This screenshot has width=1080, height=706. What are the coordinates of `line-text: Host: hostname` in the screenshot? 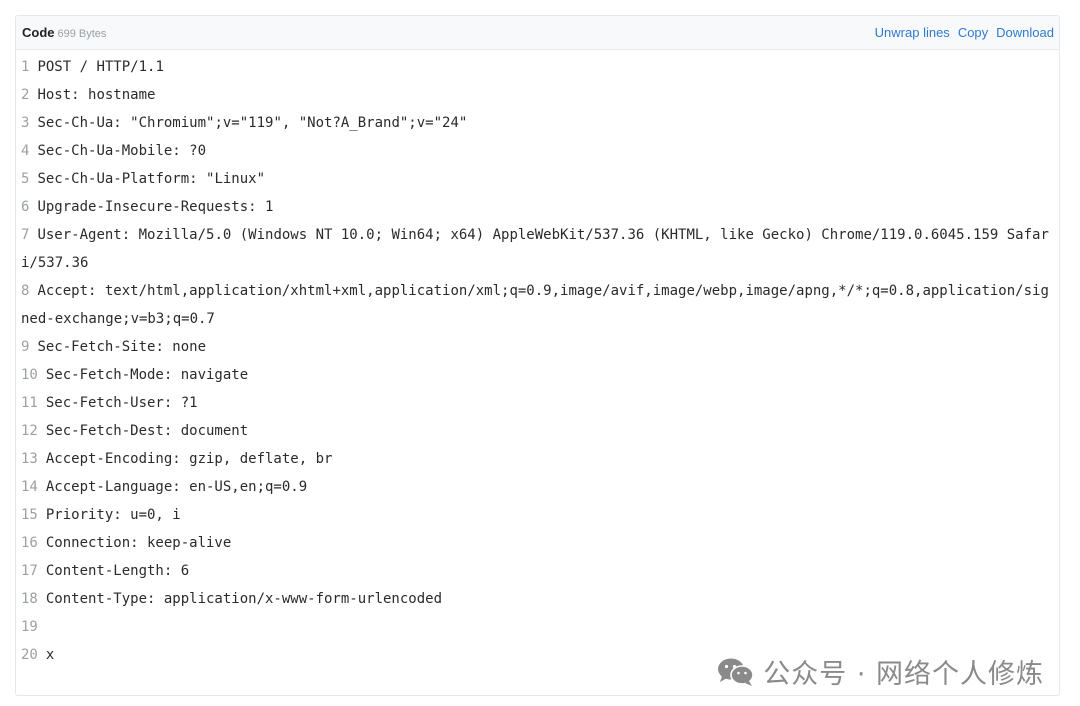 It's located at (96, 95).